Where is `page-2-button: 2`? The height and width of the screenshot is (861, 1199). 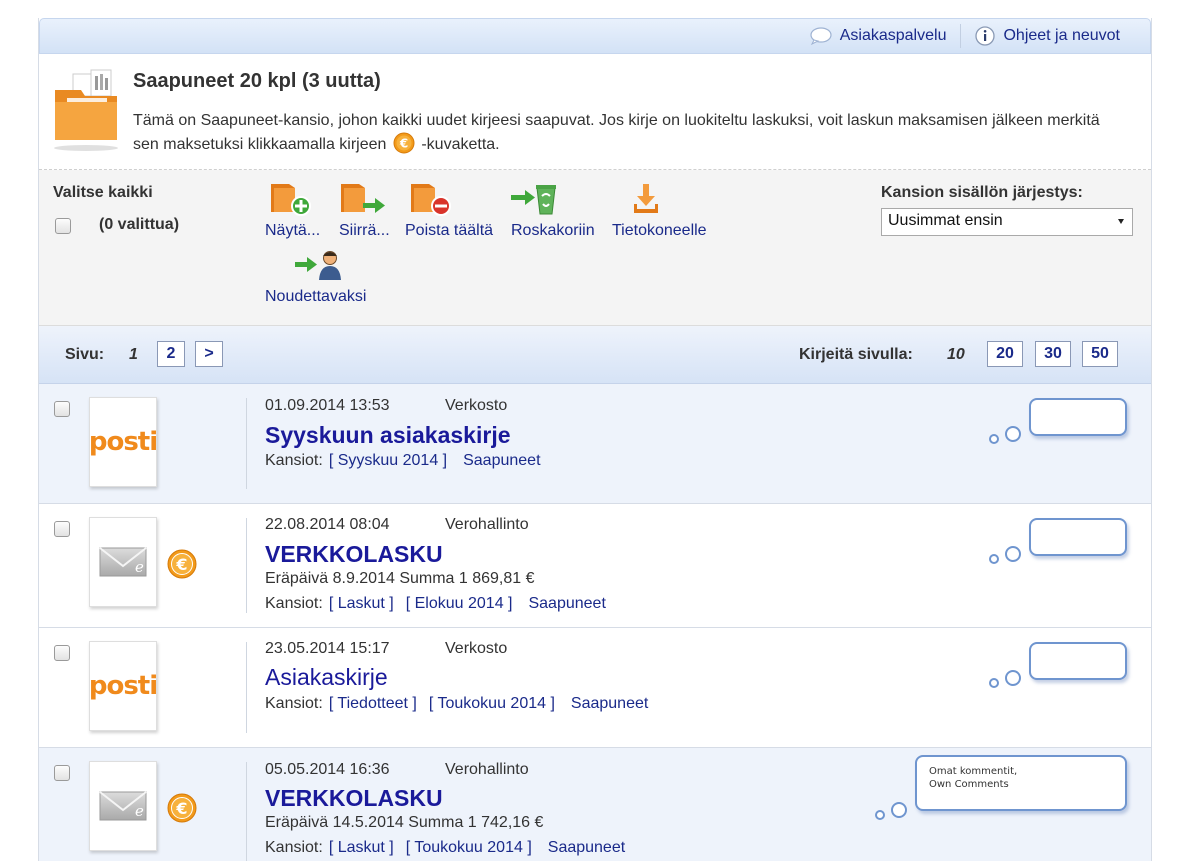 page-2-button: 2 is located at coordinates (171, 354).